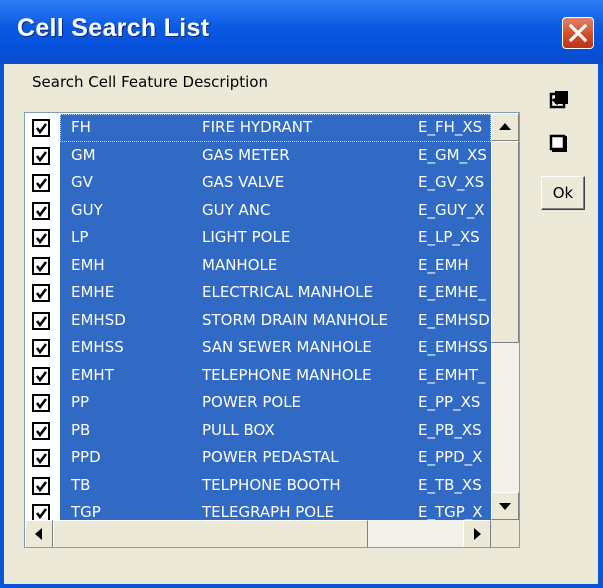 This screenshot has height=588, width=603. Describe the element at coordinates (505, 533) in the screenshot. I see `scroll-corner` at that location.